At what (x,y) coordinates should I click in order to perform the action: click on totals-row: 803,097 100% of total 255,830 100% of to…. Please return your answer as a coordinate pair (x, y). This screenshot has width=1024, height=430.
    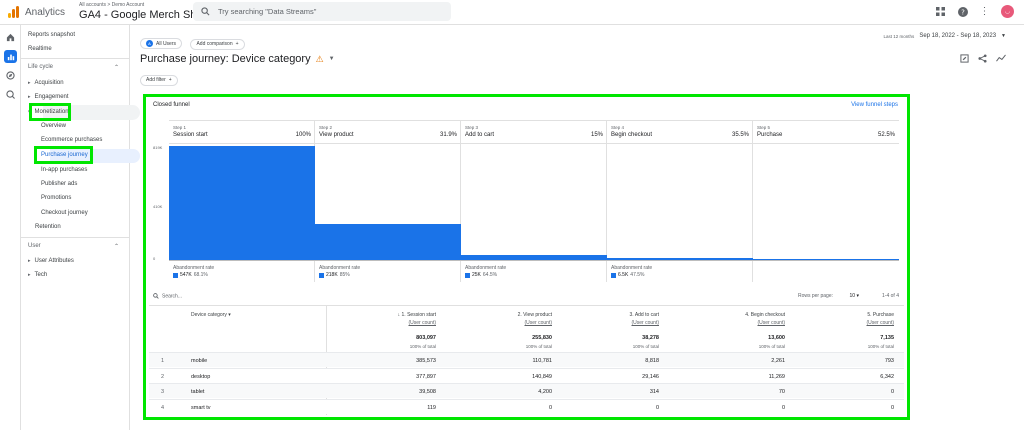
    Looking at the image, I should click on (526, 342).